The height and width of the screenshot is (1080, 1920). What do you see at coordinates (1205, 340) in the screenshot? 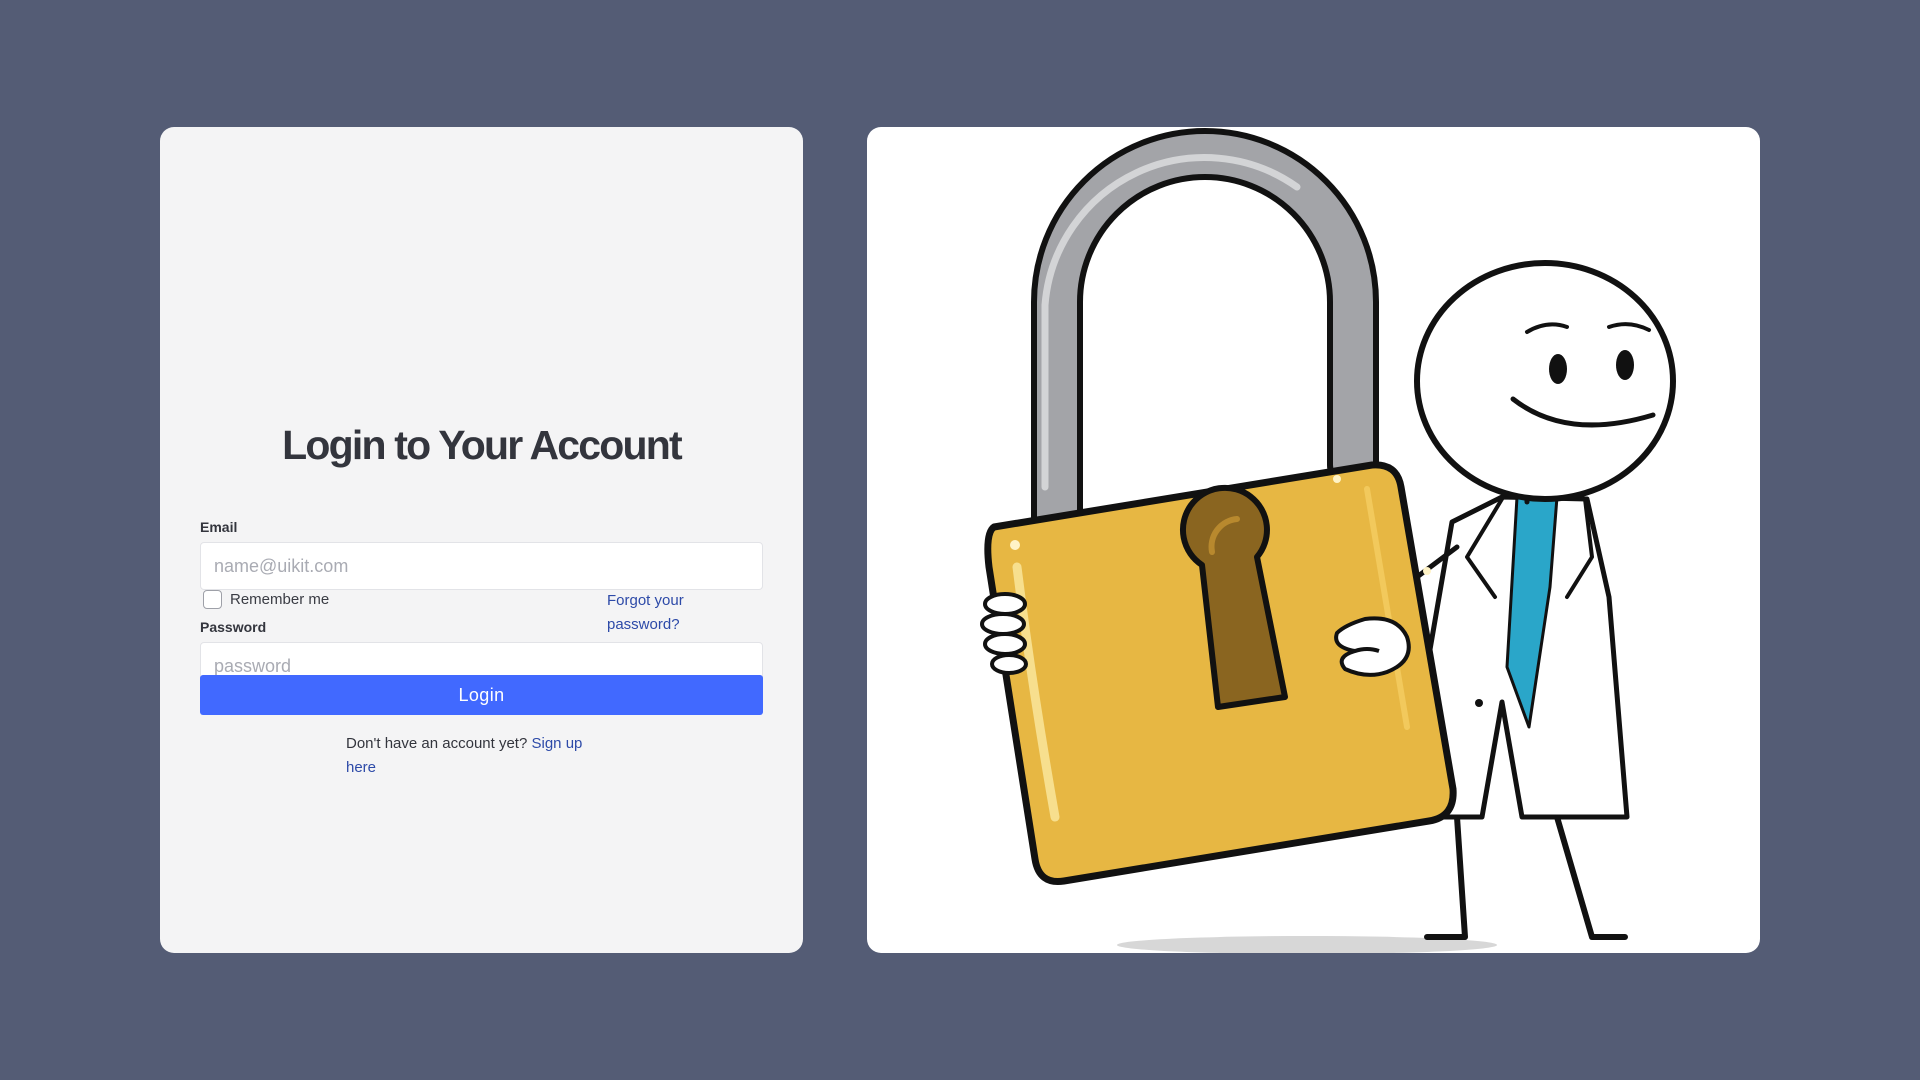
I see `shackle` at bounding box center [1205, 340].